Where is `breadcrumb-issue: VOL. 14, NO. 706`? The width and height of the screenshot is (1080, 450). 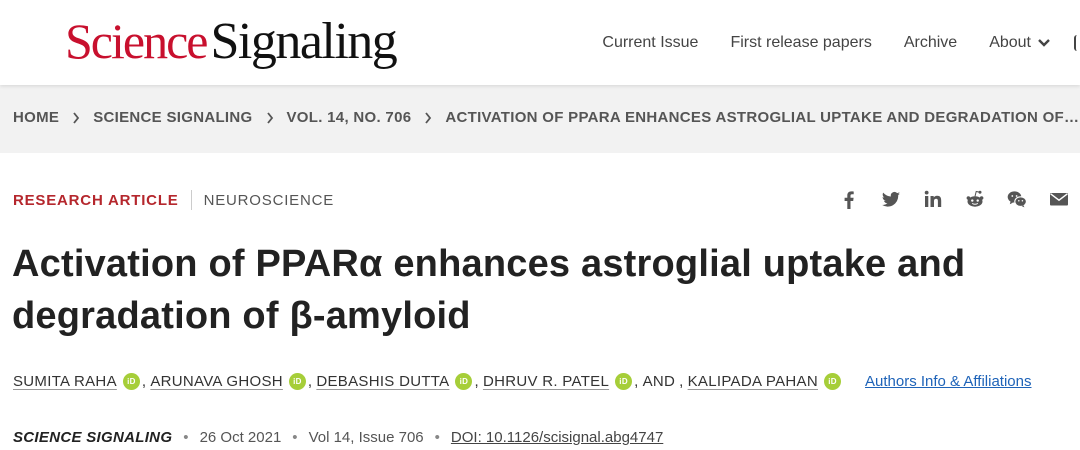 breadcrumb-issue: VOL. 14, NO. 706 is located at coordinates (349, 117).